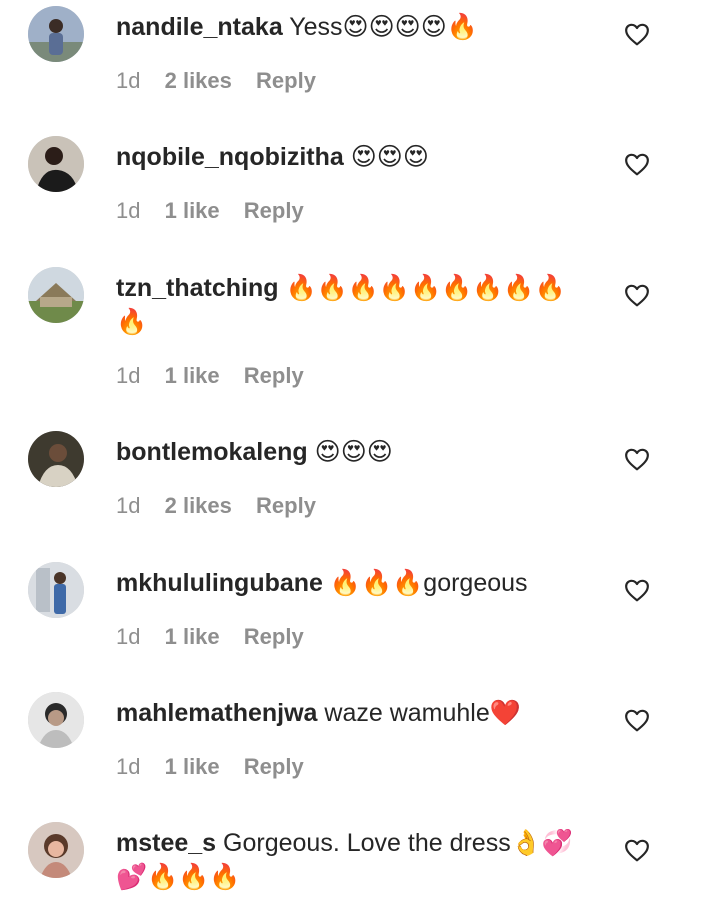 The width and height of the screenshot is (720, 909). I want to click on comment-body: mstee_s Gorgeous. Love the dress👌💞💕🔥🔥🔥, so click(356, 860).